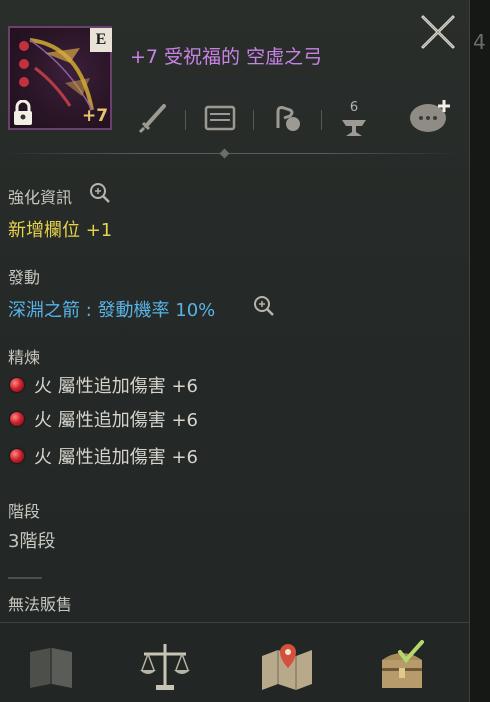 The width and height of the screenshot is (490, 702). What do you see at coordinates (95, 116) in the screenshot?
I see `enhance-level: +7` at bounding box center [95, 116].